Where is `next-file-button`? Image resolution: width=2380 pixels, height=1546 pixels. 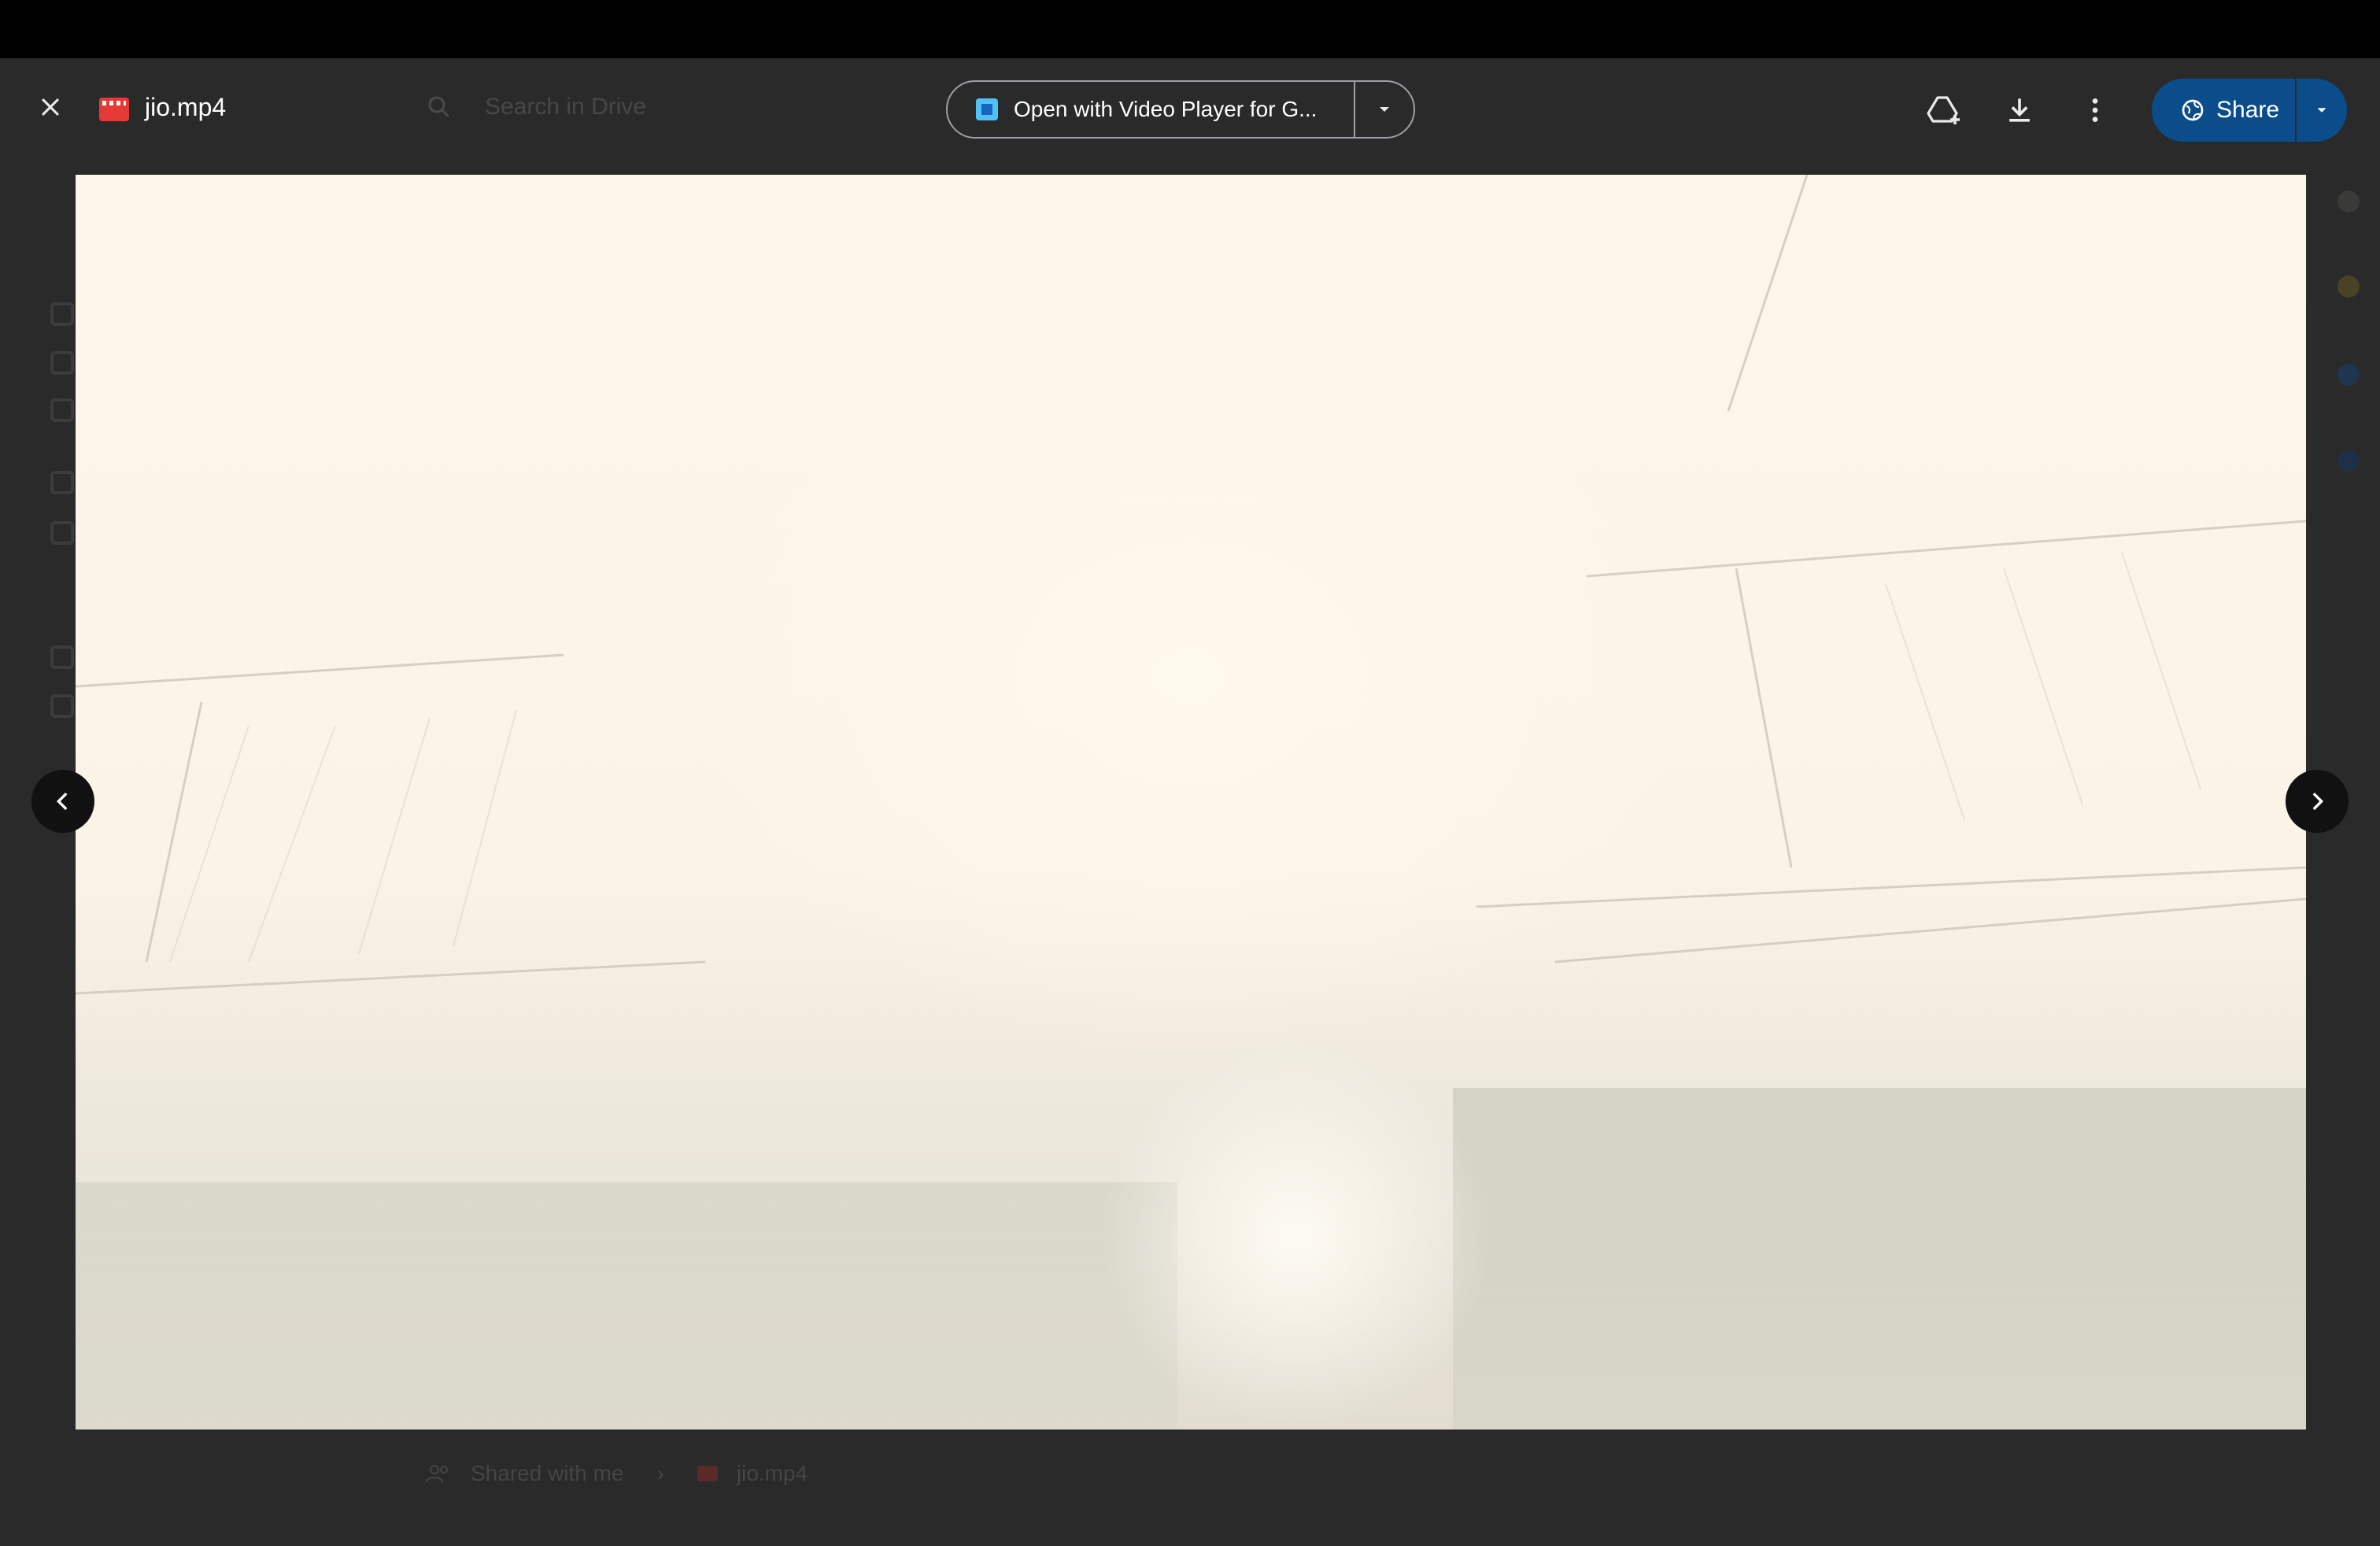 next-file-button is located at coordinates (2317, 801).